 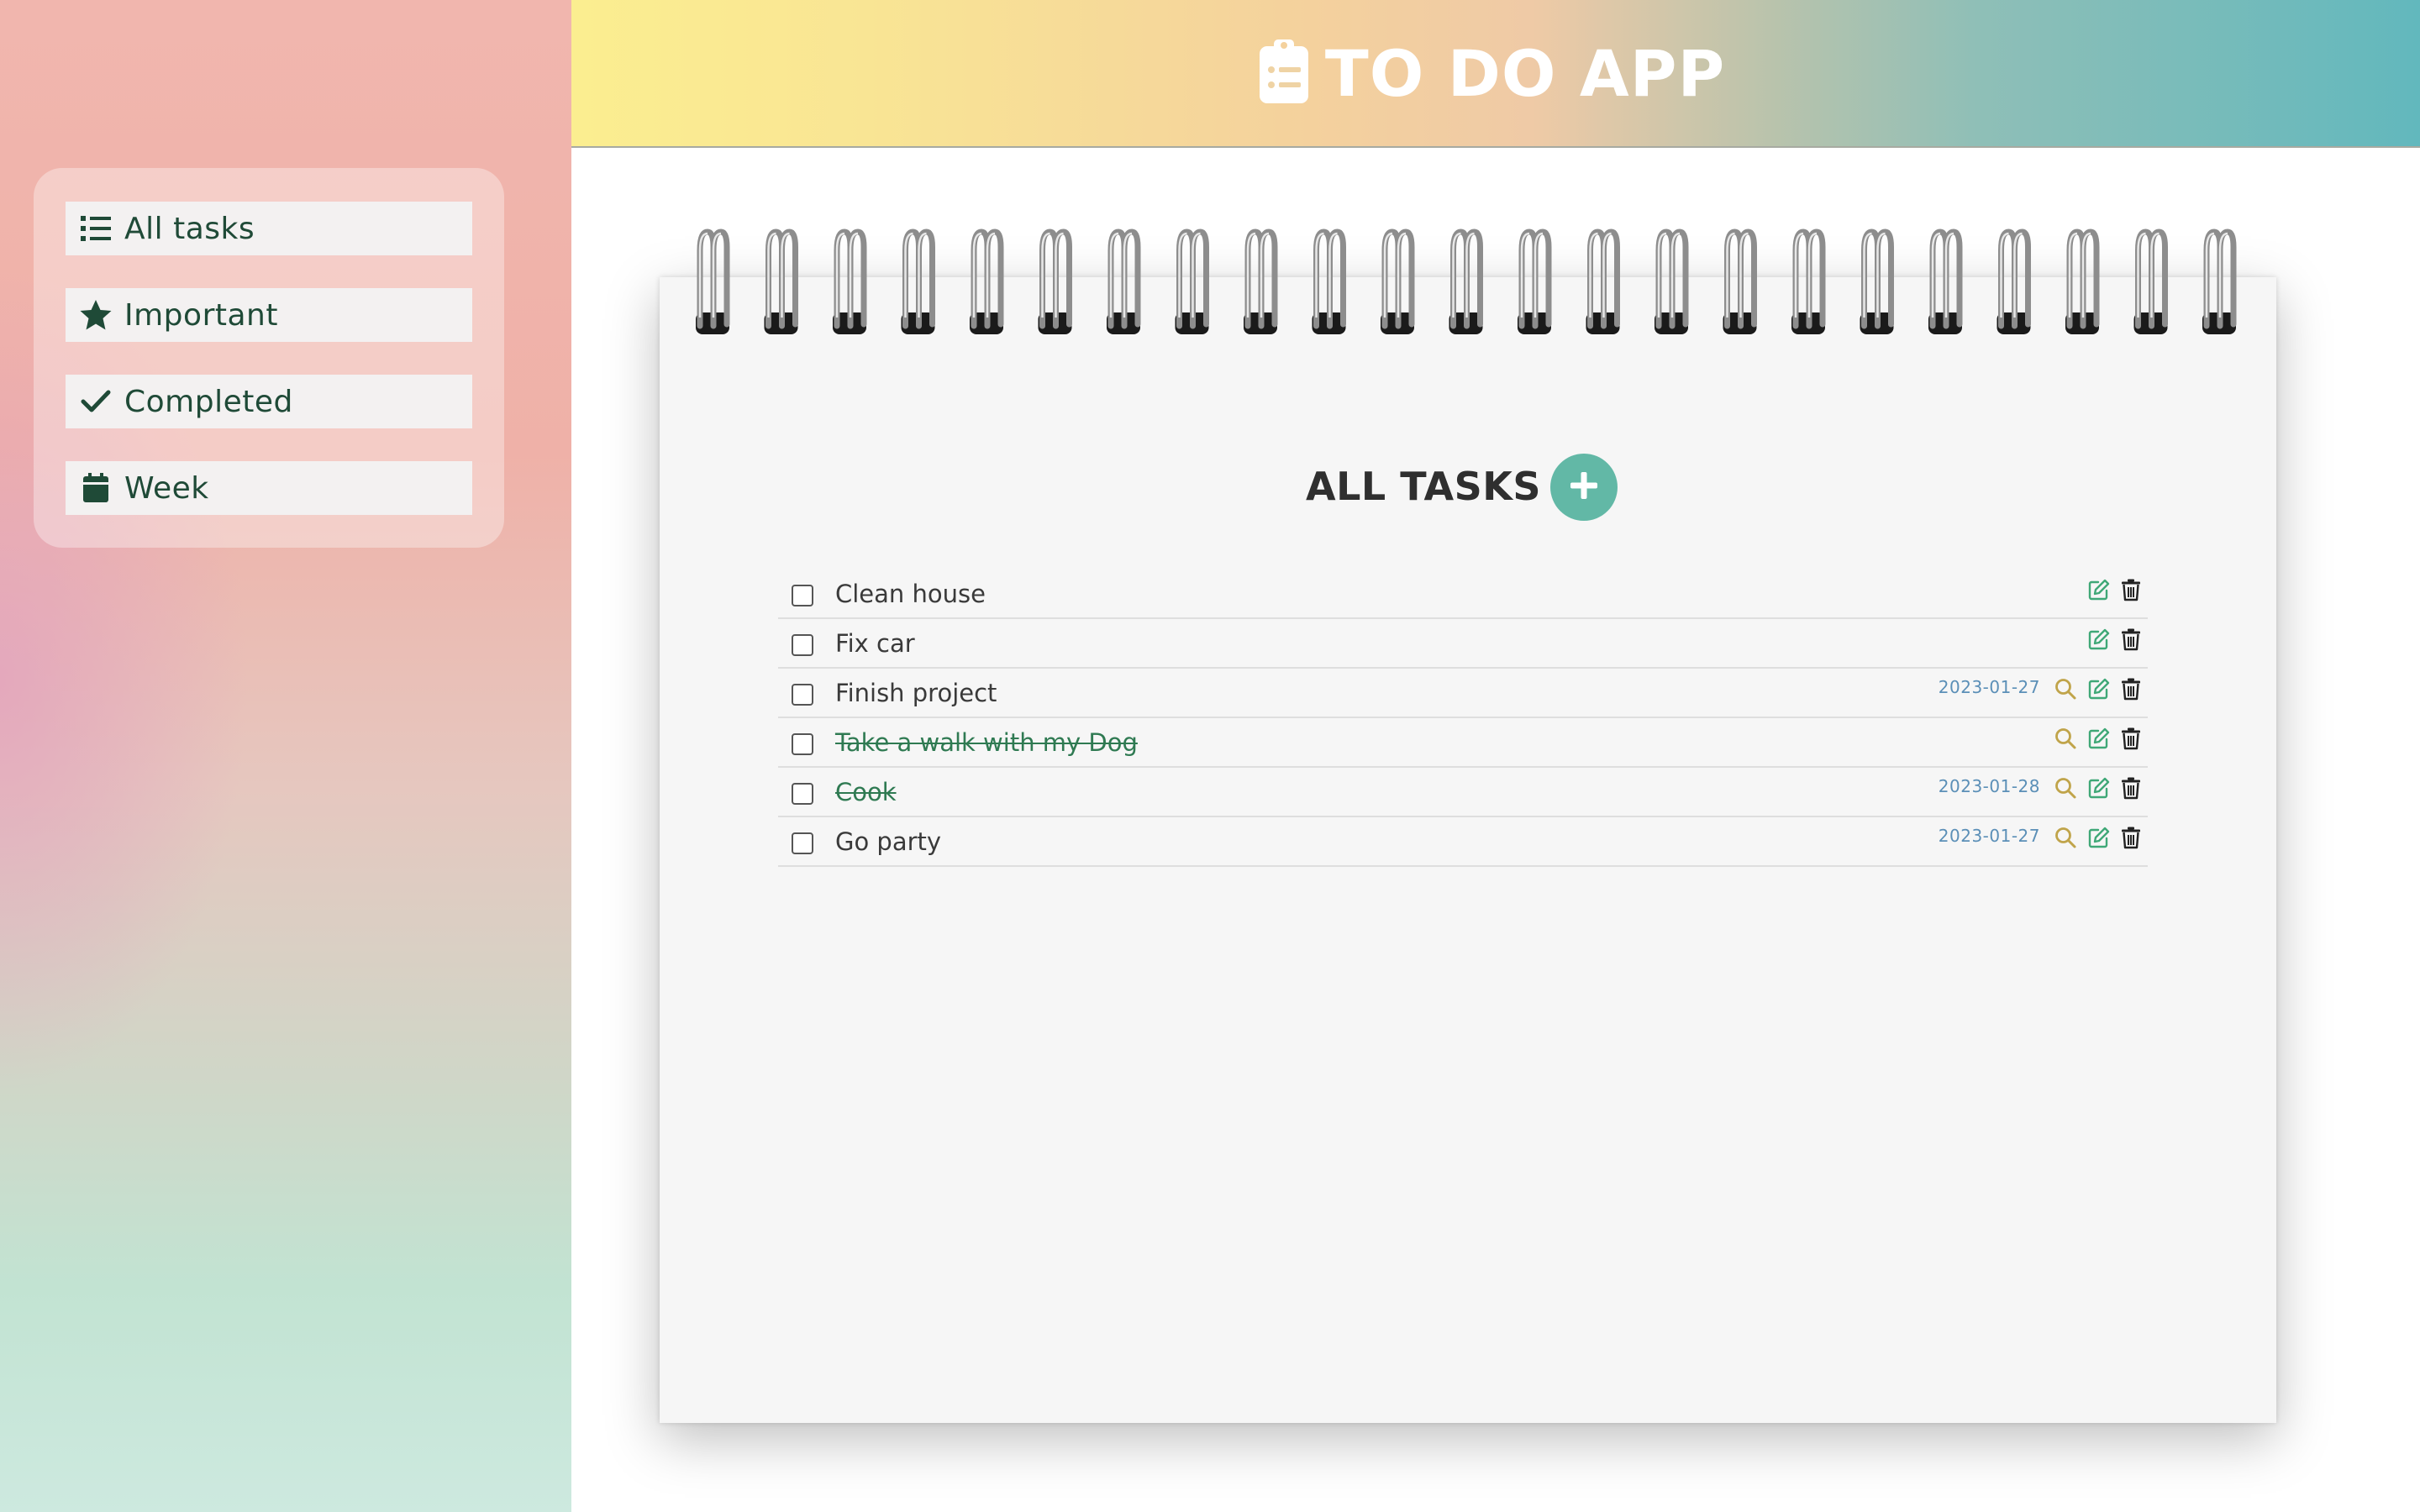 I want to click on task-row: Cook 2023-01-28, so click(x=1463, y=792).